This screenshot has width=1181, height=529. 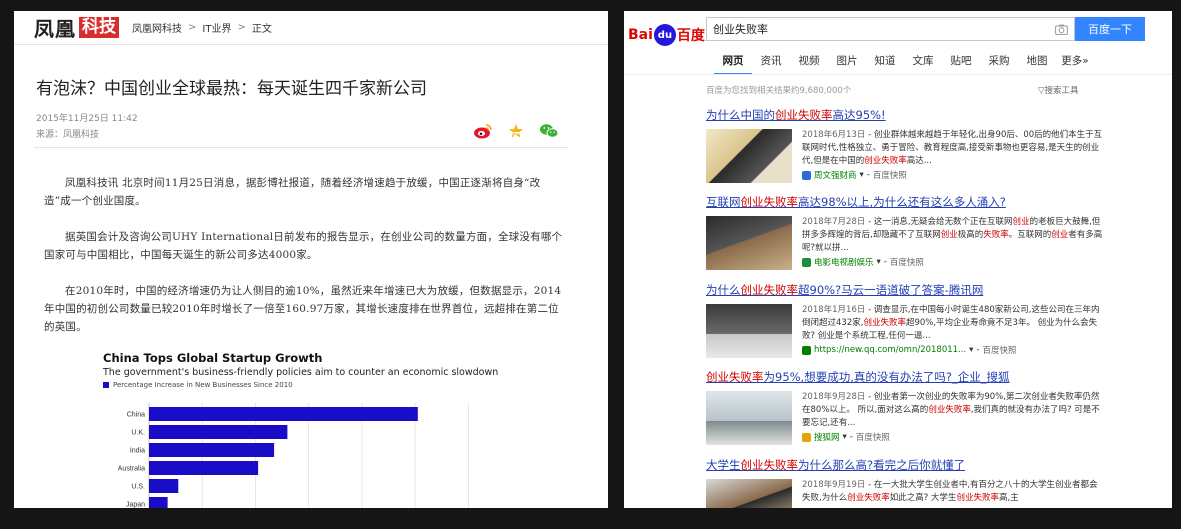 I want to click on result-title-link: 为什么创业失败率超90%?马云一语道破了答案-腾讯网, so click(x=906, y=290).